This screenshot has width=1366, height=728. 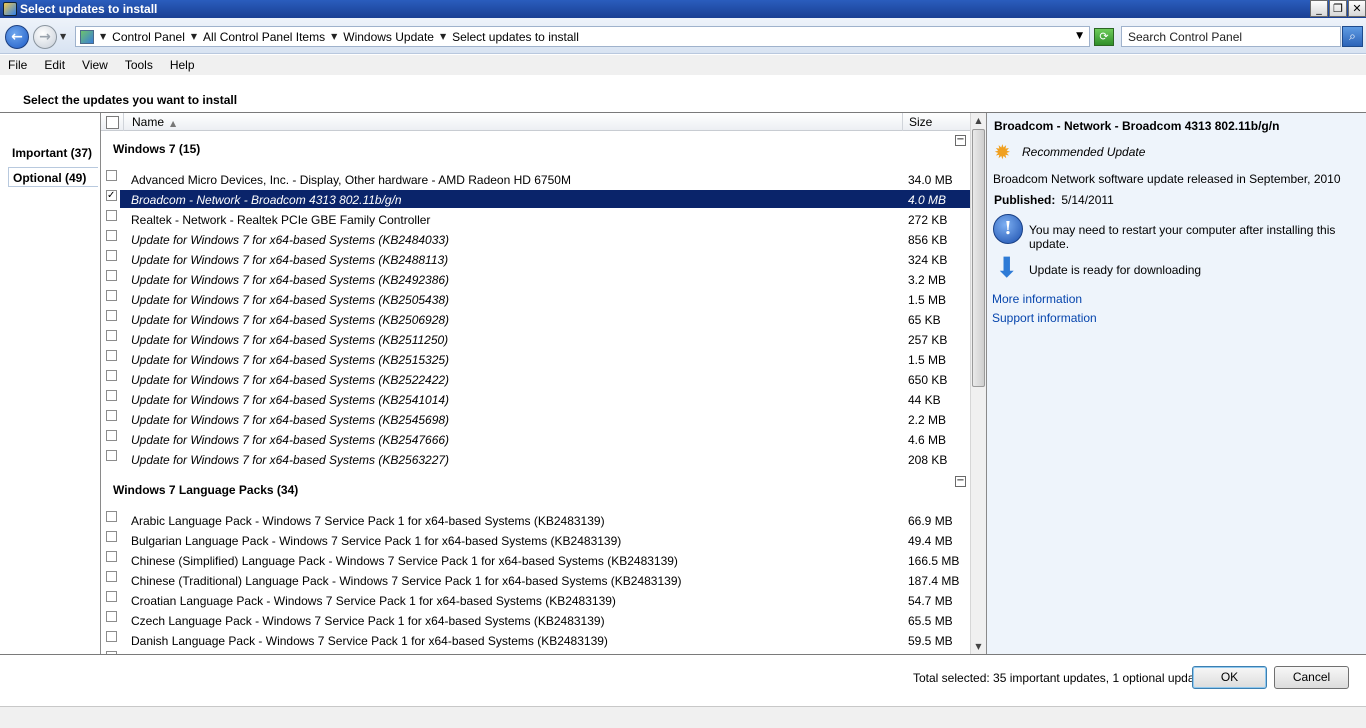 I want to click on breadcrumb-label: Windows Update, so click(x=388, y=37).